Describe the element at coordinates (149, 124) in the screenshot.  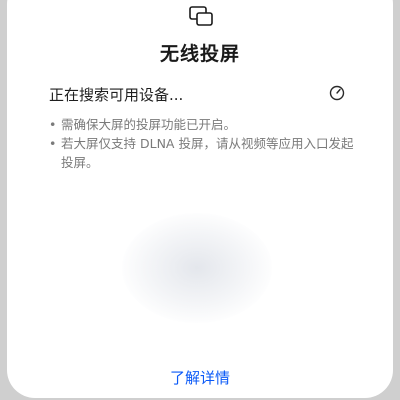
I see `tip-text: 需确保大屏的投屏功能已开启。` at that location.